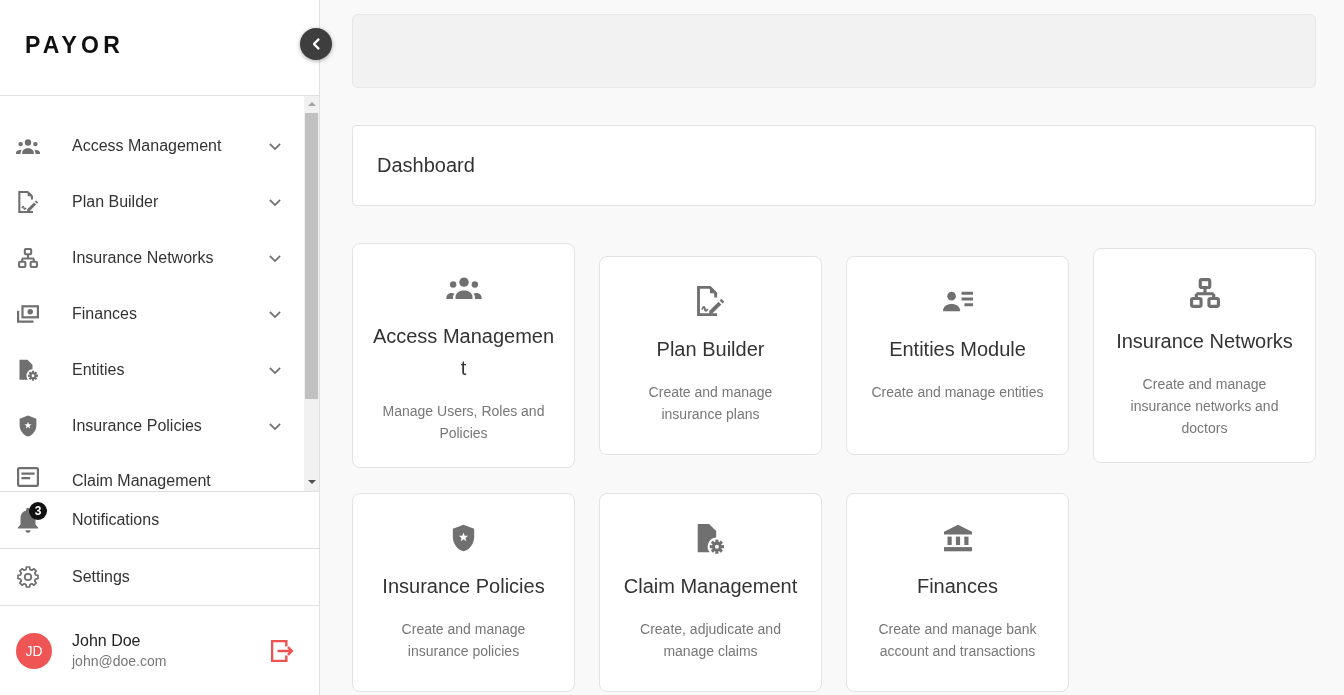 The width and height of the screenshot is (1344, 695). Describe the element at coordinates (74, 45) in the screenshot. I see `logo-text: PAYOR` at that location.